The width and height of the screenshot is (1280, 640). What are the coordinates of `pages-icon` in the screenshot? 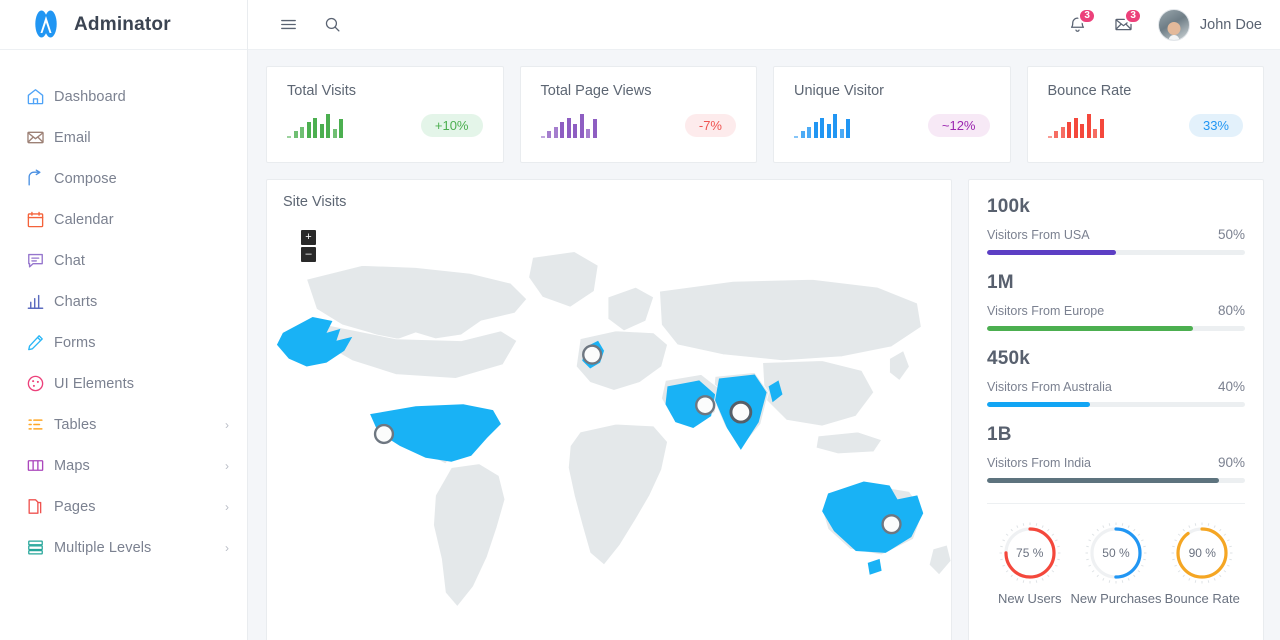 It's located at (35, 506).